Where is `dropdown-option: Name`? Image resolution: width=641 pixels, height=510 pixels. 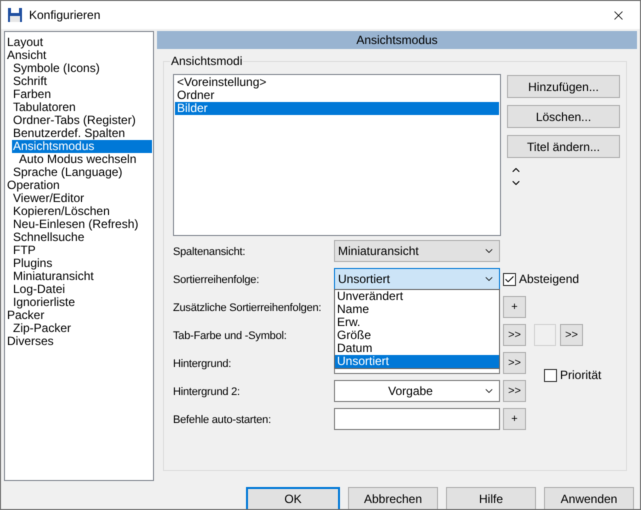 dropdown-option: Name is located at coordinates (417, 309).